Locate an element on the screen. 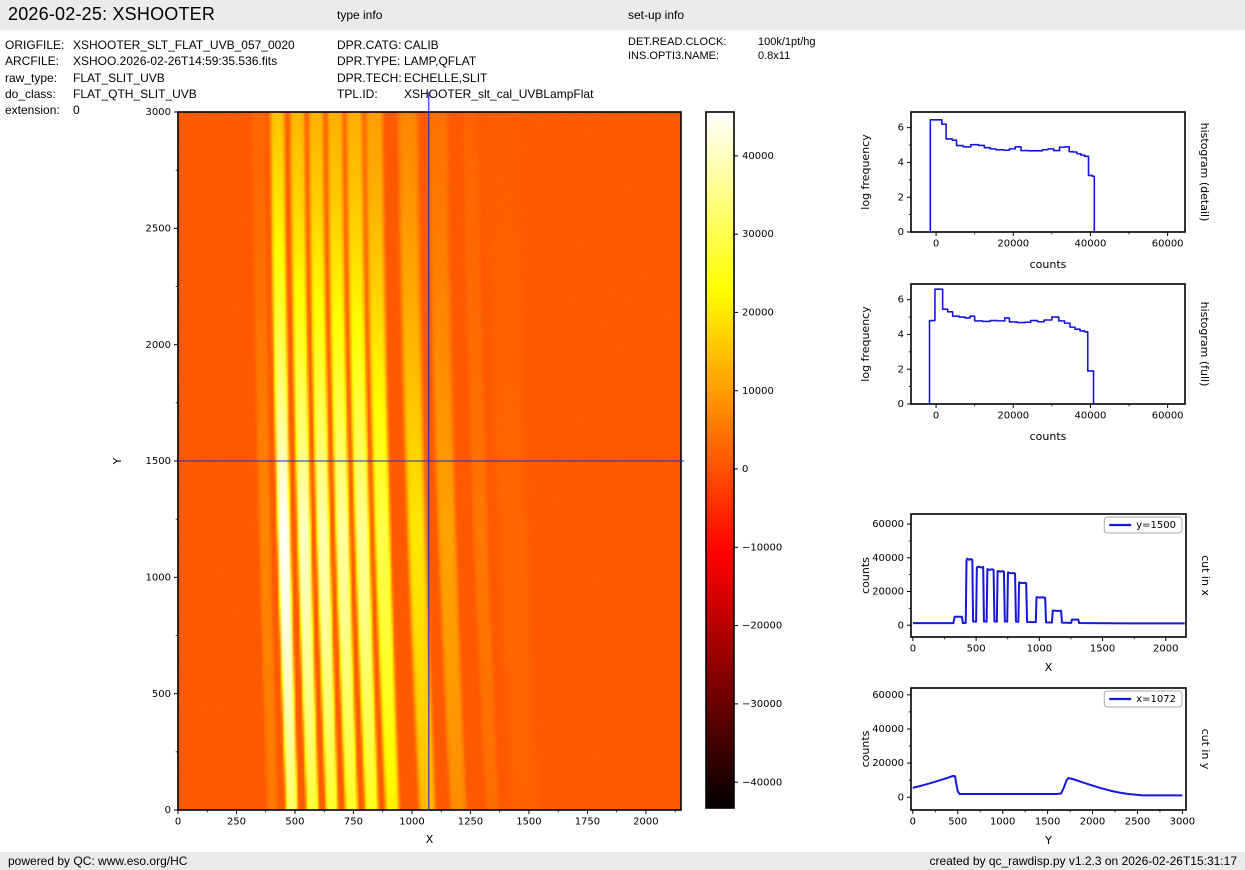  file-info-label: ARCFILE: is located at coordinates (32, 61).